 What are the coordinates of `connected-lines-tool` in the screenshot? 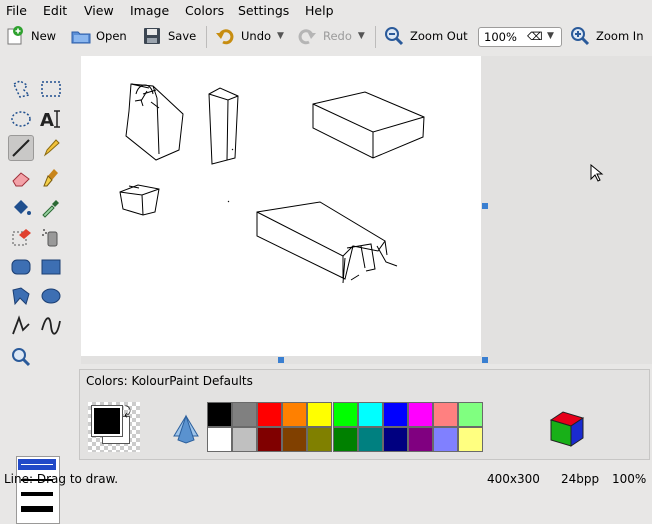 It's located at (21, 326).